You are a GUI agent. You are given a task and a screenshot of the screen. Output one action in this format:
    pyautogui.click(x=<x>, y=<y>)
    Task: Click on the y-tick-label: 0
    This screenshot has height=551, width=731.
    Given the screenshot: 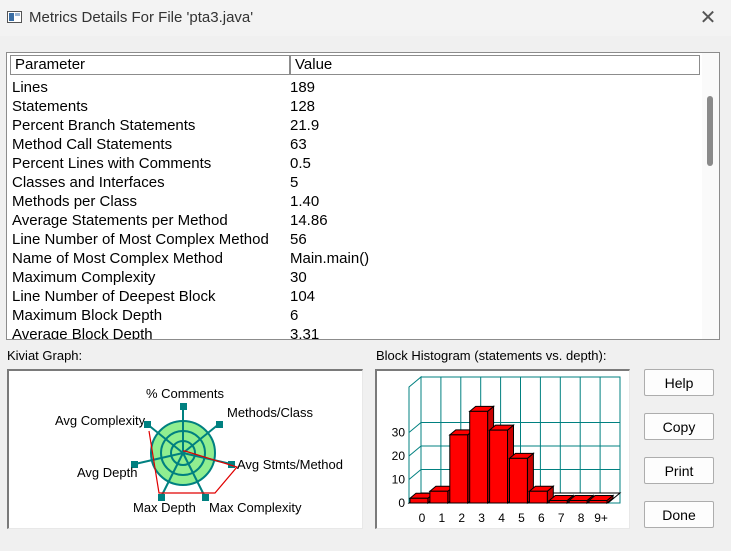 What is the action you would take?
    pyautogui.click(x=401, y=503)
    